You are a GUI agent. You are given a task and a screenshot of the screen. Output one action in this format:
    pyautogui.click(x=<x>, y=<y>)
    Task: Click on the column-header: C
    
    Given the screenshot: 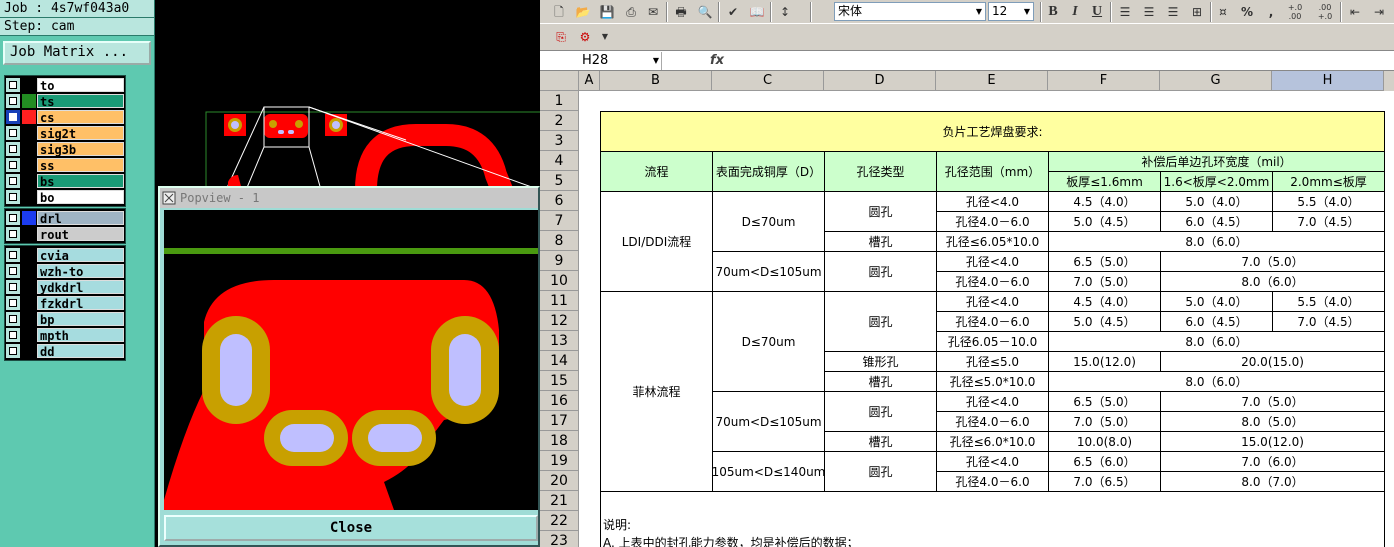 What is the action you would take?
    pyautogui.click(x=768, y=81)
    